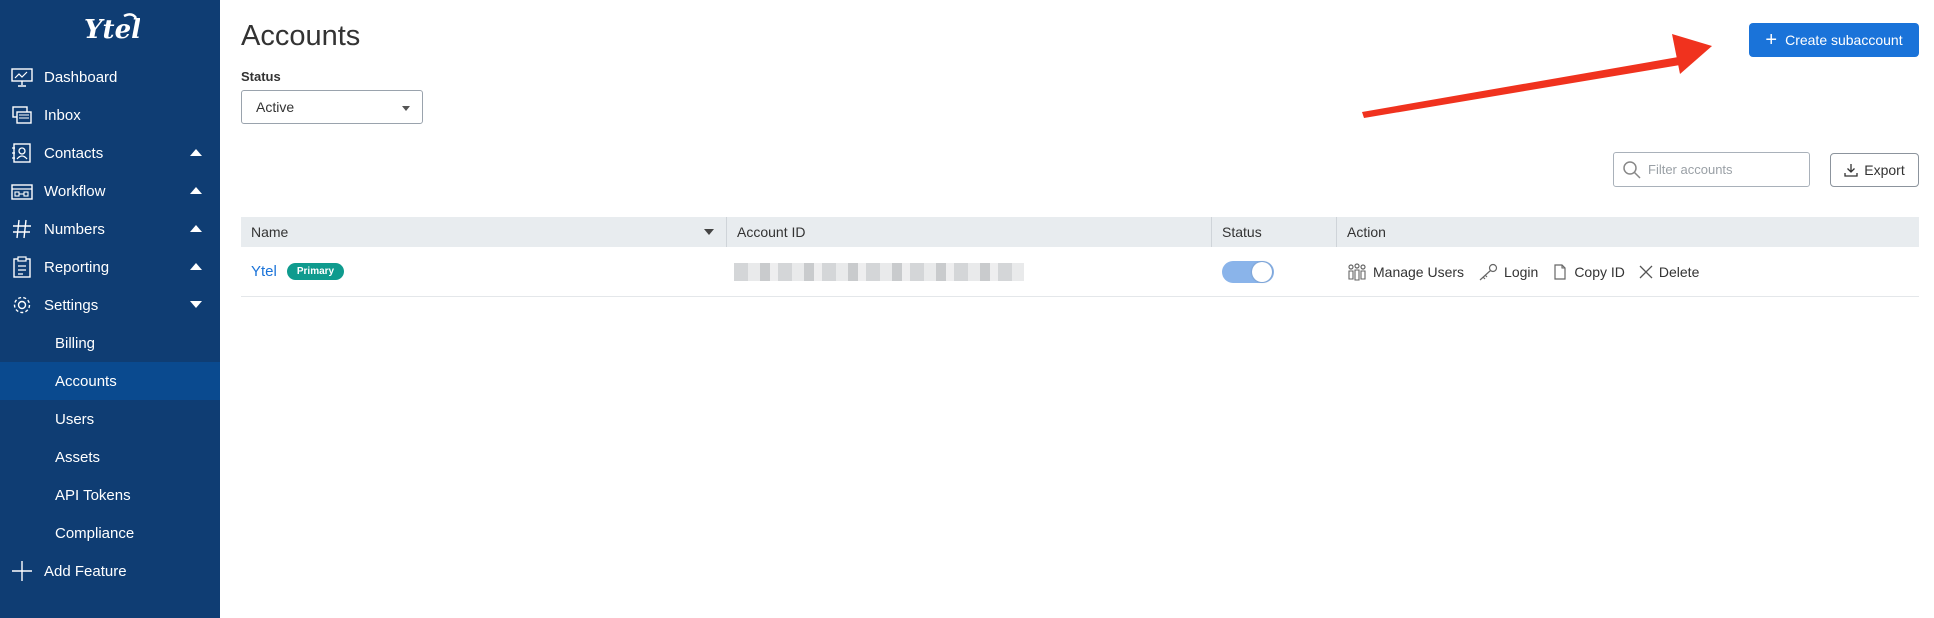 Image resolution: width=1934 pixels, height=618 pixels. I want to click on account-name-cell: Ytel Primary, so click(484, 271).